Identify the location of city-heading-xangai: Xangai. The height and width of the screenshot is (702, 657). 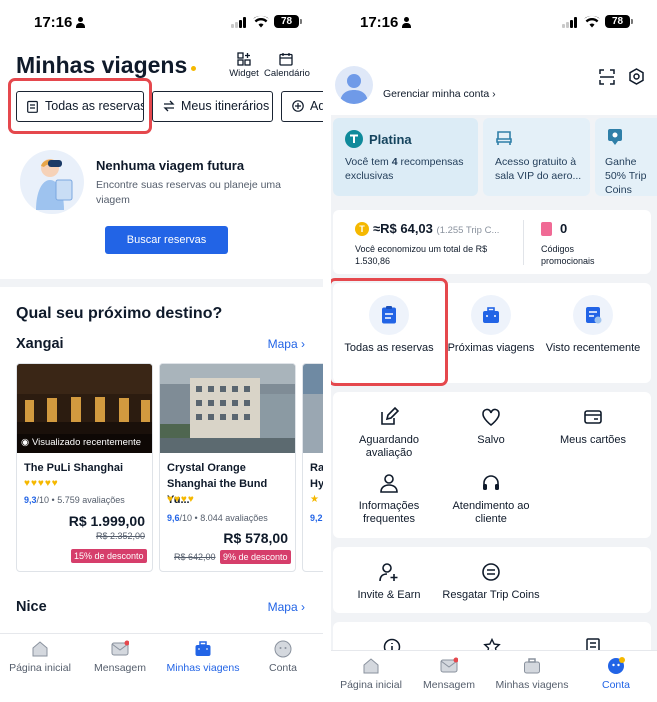
(40, 344).